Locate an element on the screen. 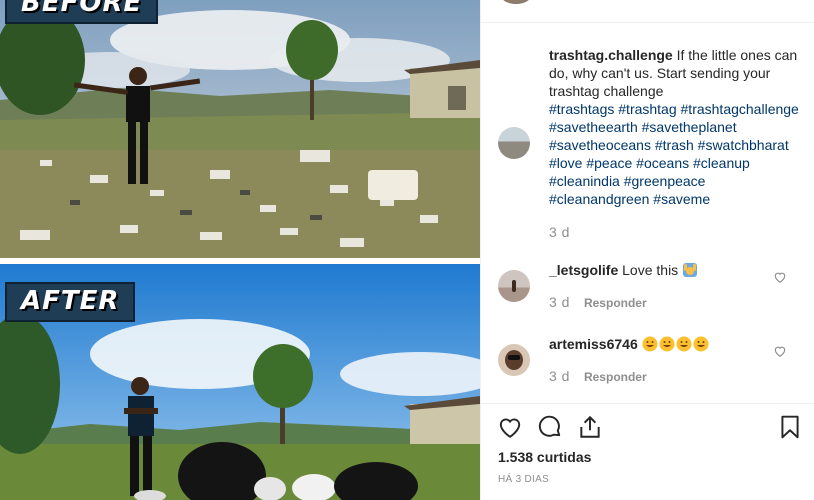  post-header is located at coordinates (647, 11).